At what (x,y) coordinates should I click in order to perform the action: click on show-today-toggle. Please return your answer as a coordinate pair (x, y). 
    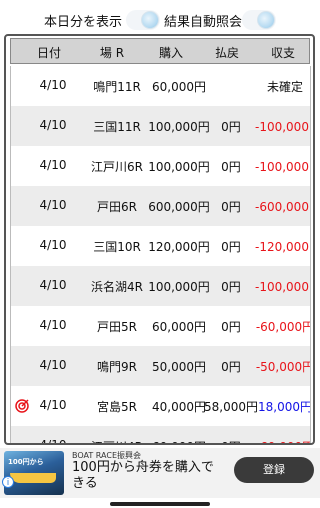
    Looking at the image, I should click on (143, 20).